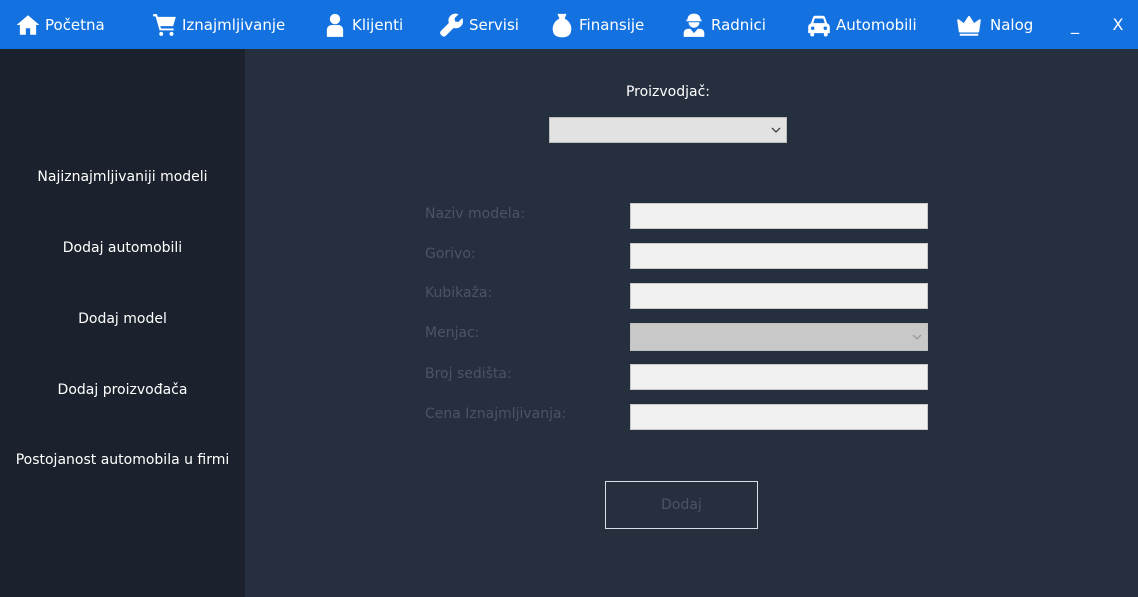 The height and width of the screenshot is (597, 1138). What do you see at coordinates (459, 293) in the screenshot?
I see `displacement-label: Kubikaža:` at bounding box center [459, 293].